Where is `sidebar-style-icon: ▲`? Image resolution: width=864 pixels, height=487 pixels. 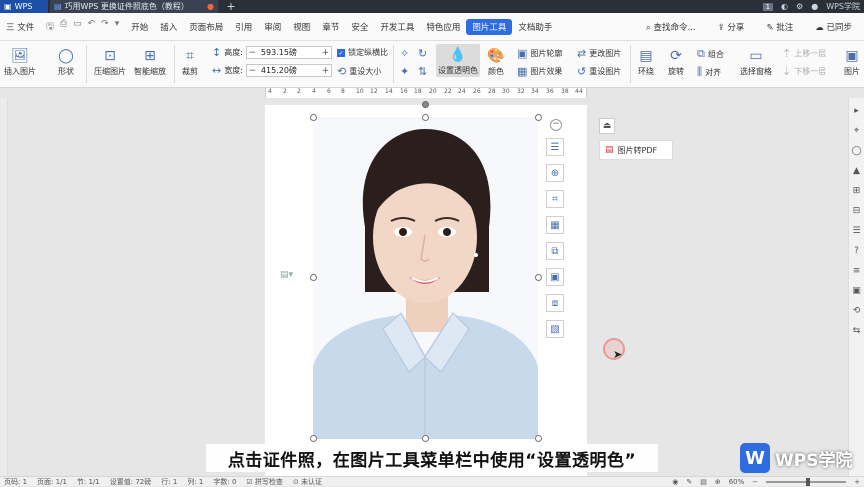 sidebar-style-icon: ▲ is located at coordinates (856, 171).